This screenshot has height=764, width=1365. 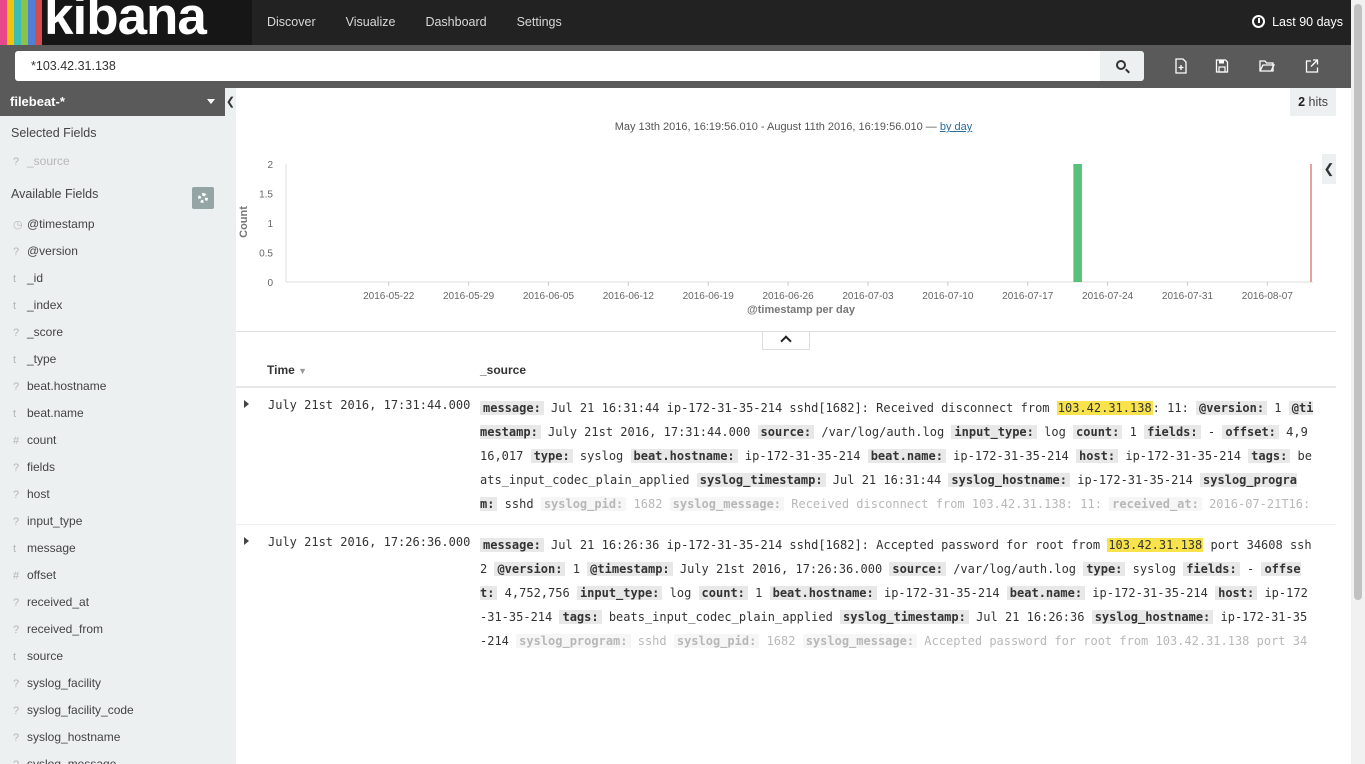 What do you see at coordinates (118, 551) in the screenshot?
I see `field-item-message: t message` at bounding box center [118, 551].